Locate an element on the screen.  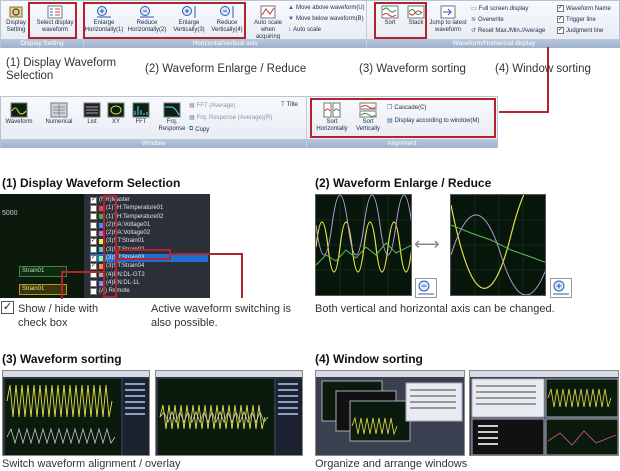
fft-window-icon is located at coordinates (141, 110).